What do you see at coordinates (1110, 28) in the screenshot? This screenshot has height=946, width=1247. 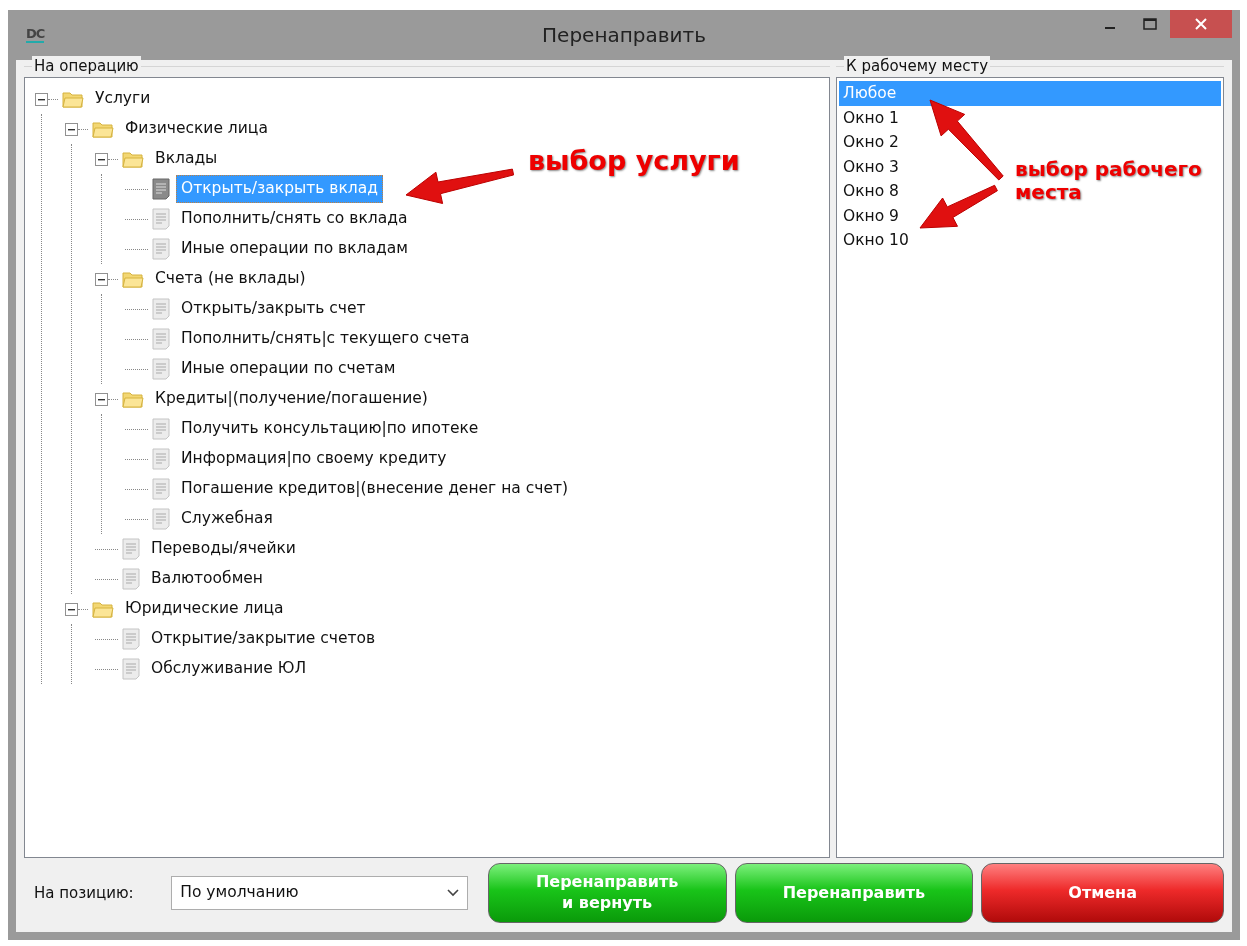 I see `minimize-icon` at bounding box center [1110, 28].